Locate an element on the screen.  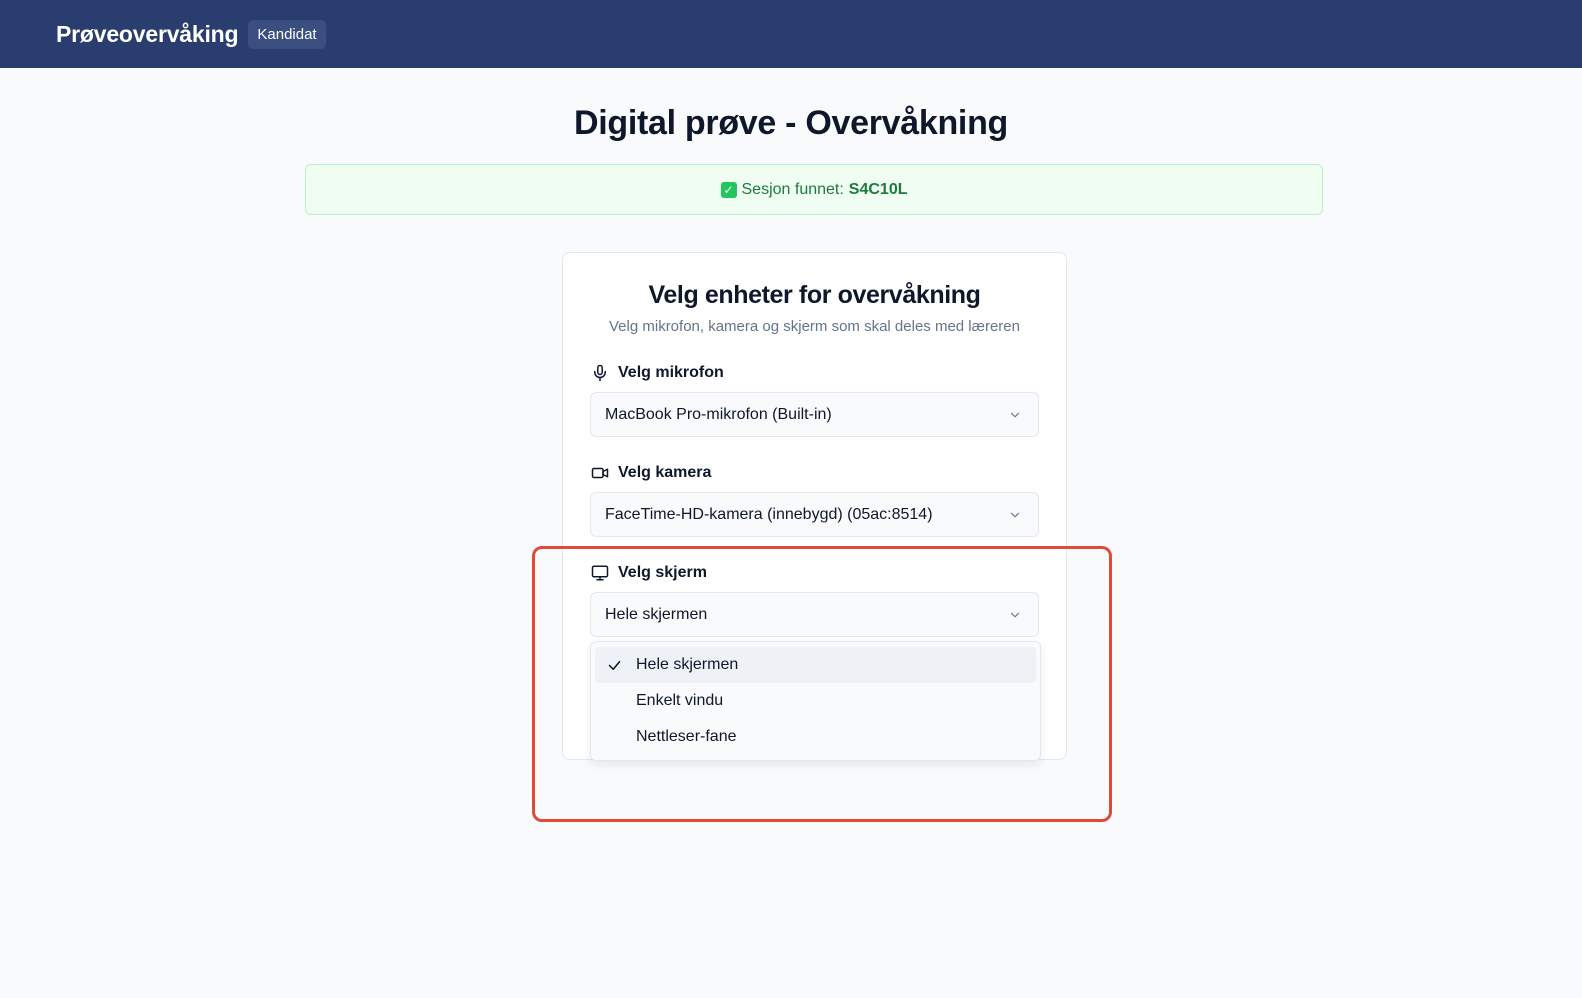
role-badge: Kandidat is located at coordinates (287, 34).